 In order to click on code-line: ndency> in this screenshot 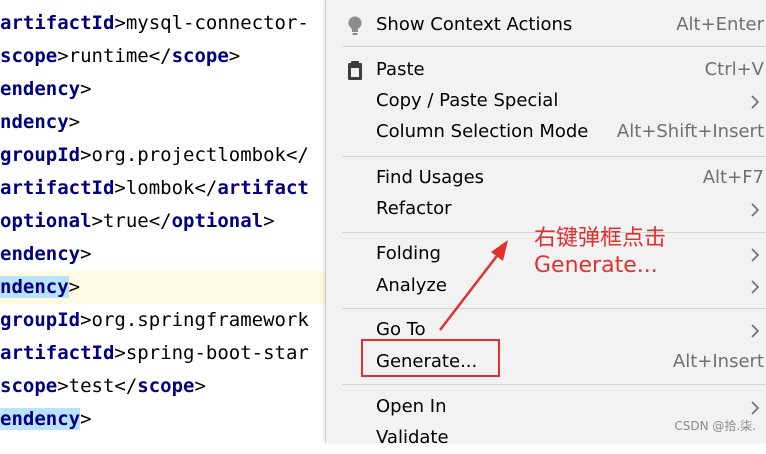, I will do `click(165, 122)`.